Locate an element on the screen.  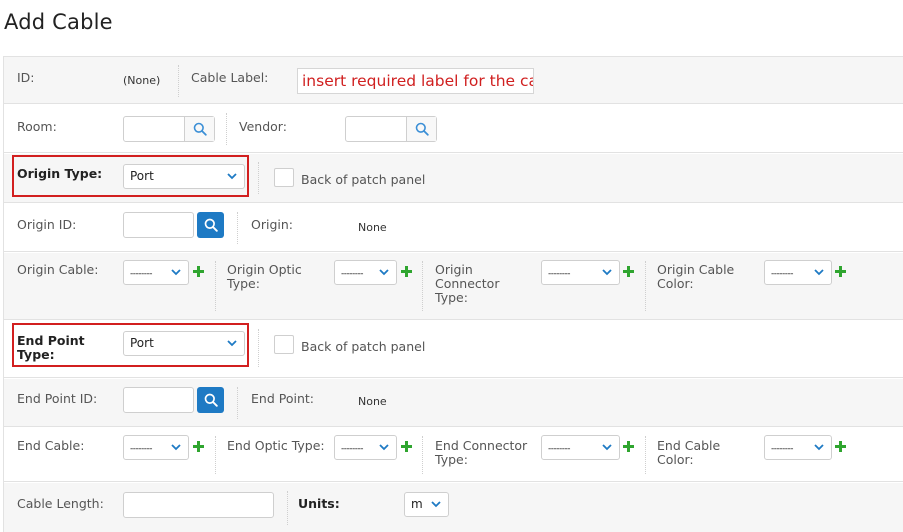
end-optic-type-selected: -------- is located at coordinates (352, 449).